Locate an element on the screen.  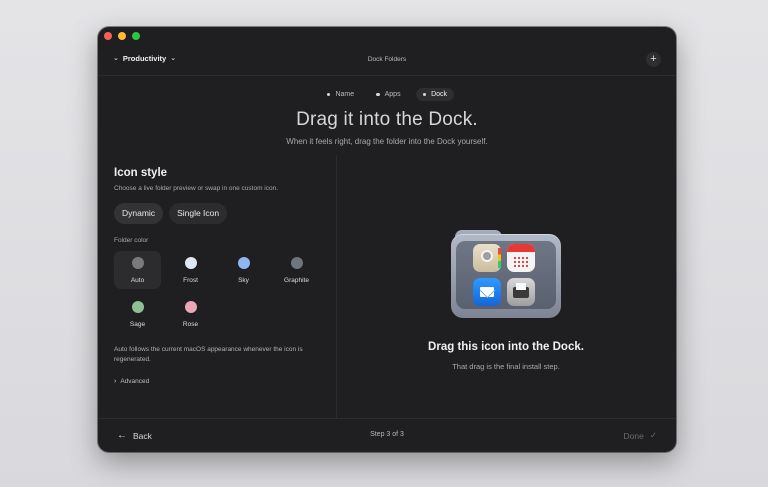
footer-bar: ← Back Step 3 of 3 Done ✓ is located at coordinates (387, 435).